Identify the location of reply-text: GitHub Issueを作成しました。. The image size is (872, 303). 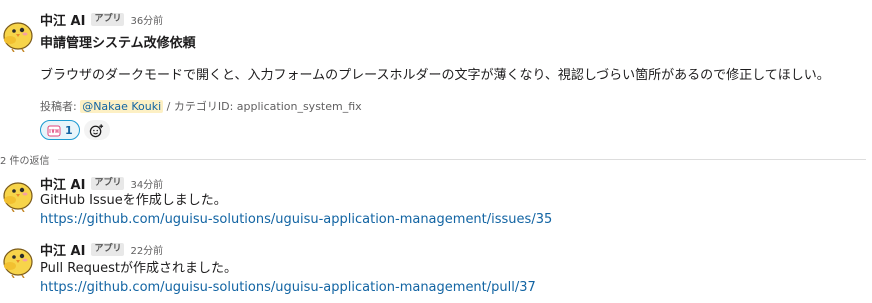
(133, 200).